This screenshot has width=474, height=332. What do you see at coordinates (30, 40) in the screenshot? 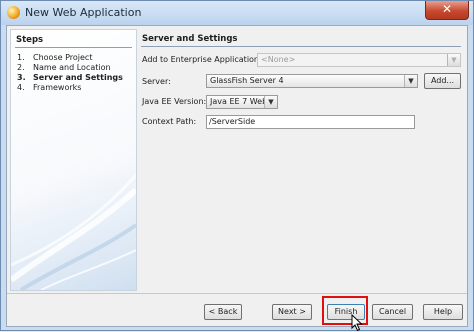
I see `steps-title: Steps` at bounding box center [30, 40].